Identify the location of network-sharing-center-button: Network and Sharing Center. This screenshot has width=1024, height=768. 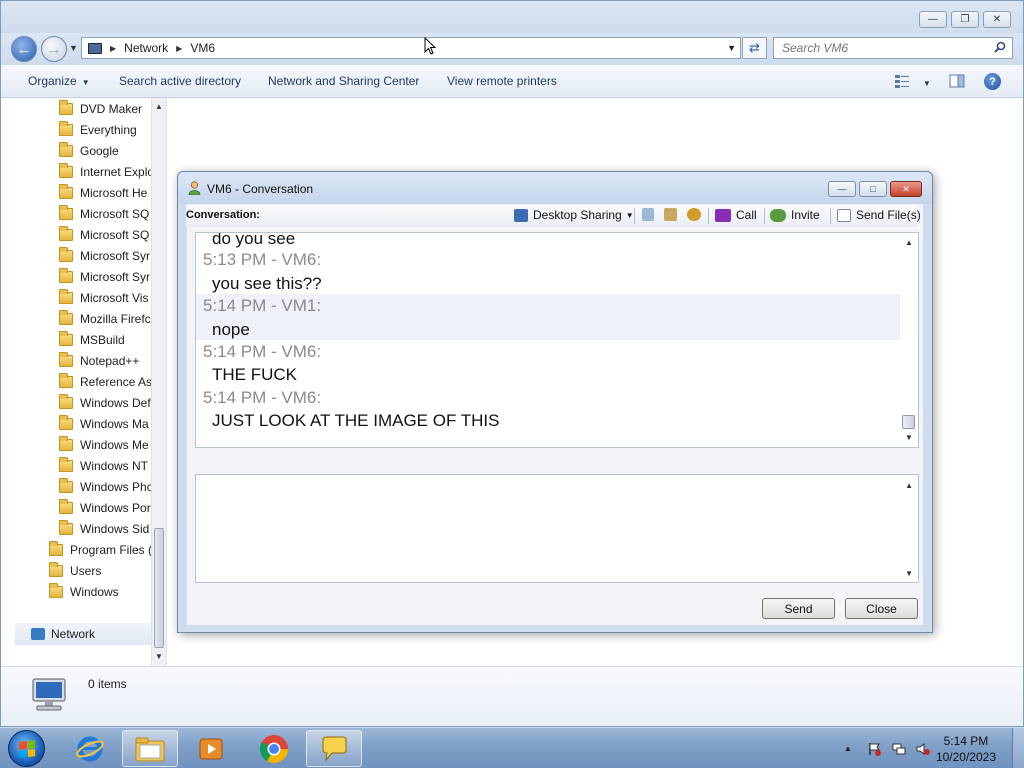
(343, 81).